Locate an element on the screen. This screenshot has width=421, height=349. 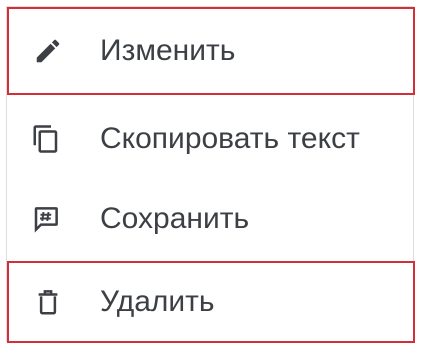
menu-item-save-label: Сохранить is located at coordinates (175, 218).